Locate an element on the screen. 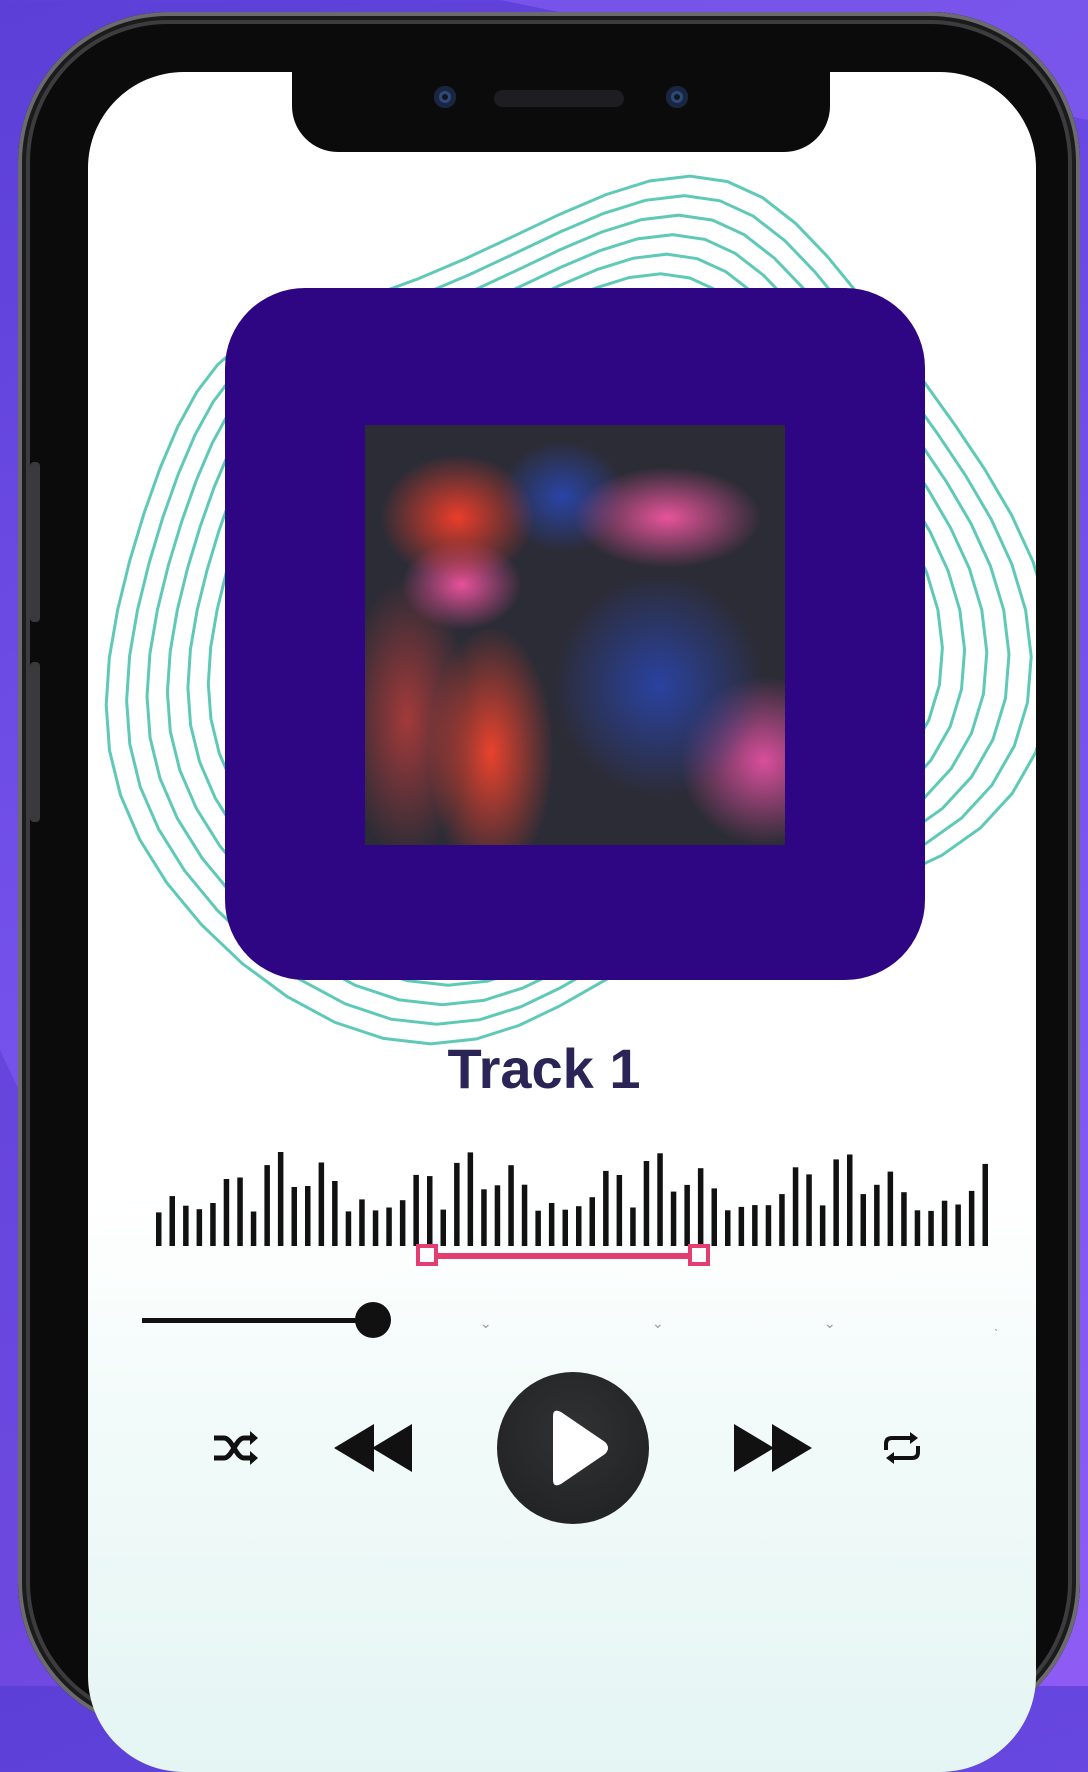  progress-track is located at coordinates (257, 1320).